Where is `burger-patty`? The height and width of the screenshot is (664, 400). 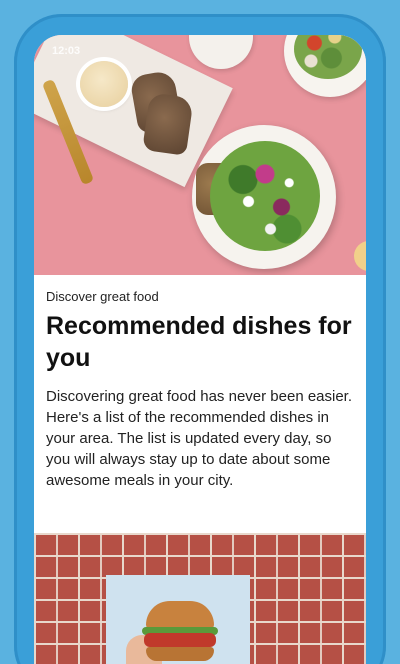
burger-patty is located at coordinates (180, 640).